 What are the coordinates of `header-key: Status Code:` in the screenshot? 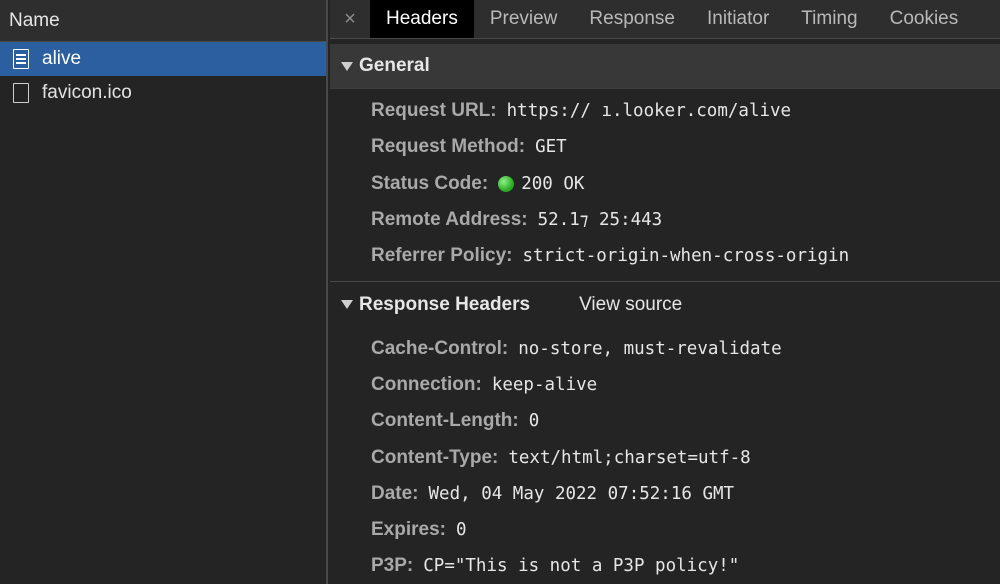 It's located at (430, 183).